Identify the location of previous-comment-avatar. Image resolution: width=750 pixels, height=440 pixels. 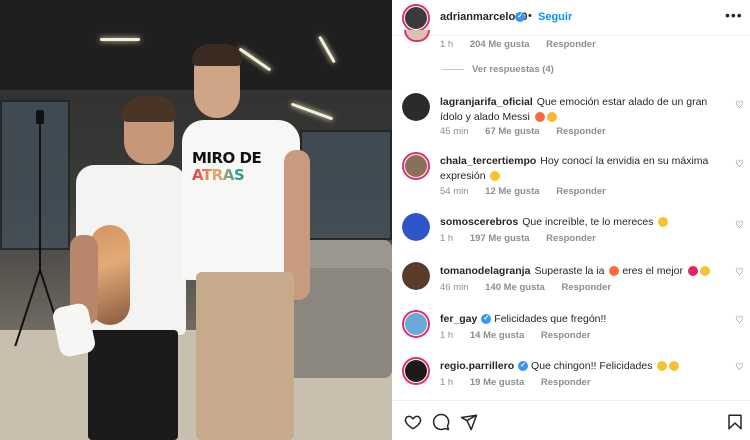
(417, 36).